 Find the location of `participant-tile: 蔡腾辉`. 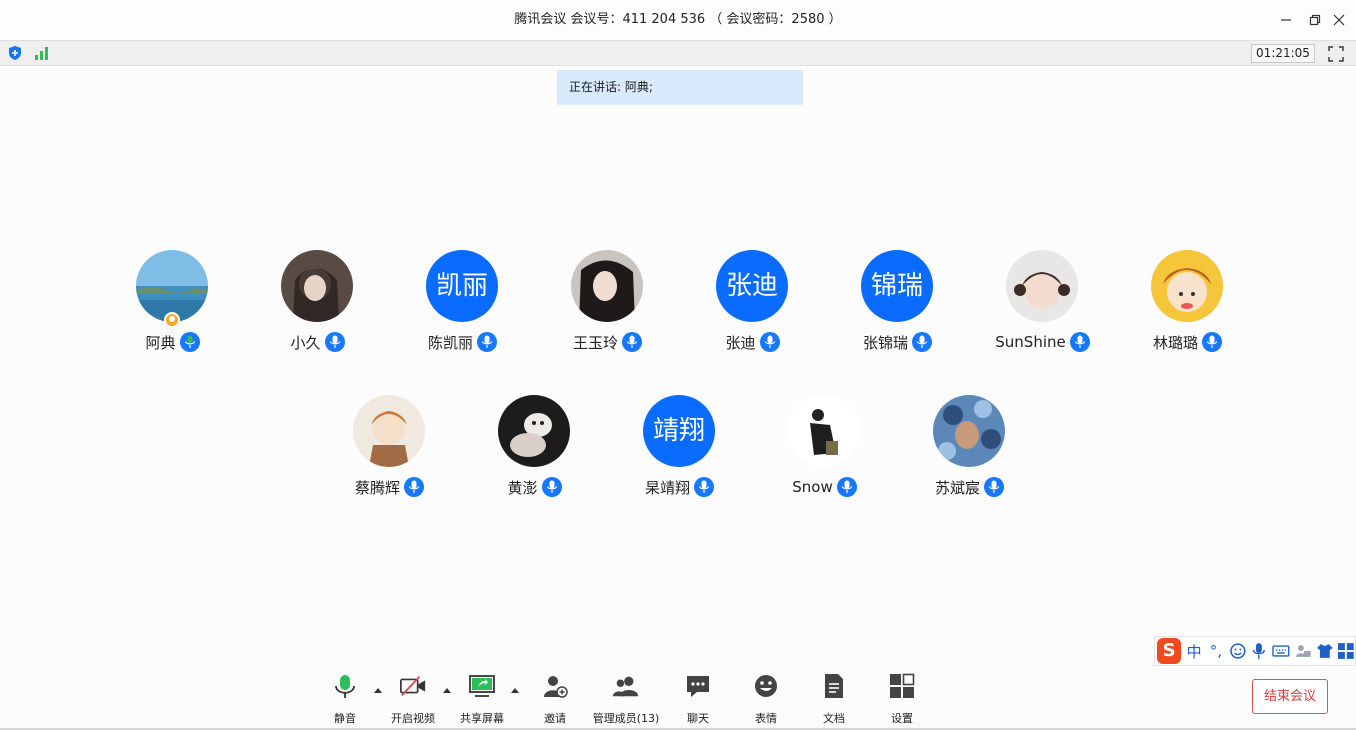

participant-tile: 蔡腾辉 is located at coordinates (389, 450).